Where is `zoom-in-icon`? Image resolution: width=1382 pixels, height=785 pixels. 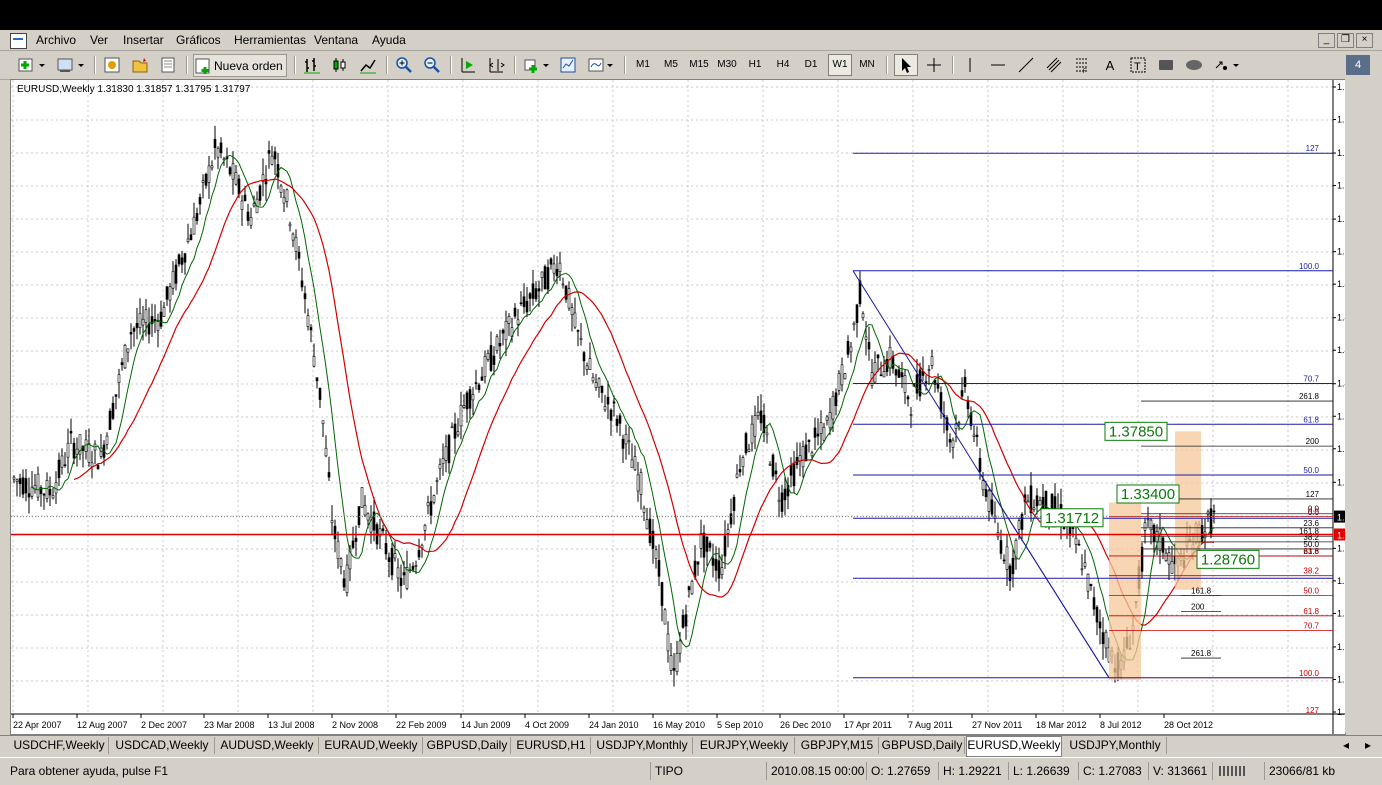
zoom-in-icon is located at coordinates (404, 65).